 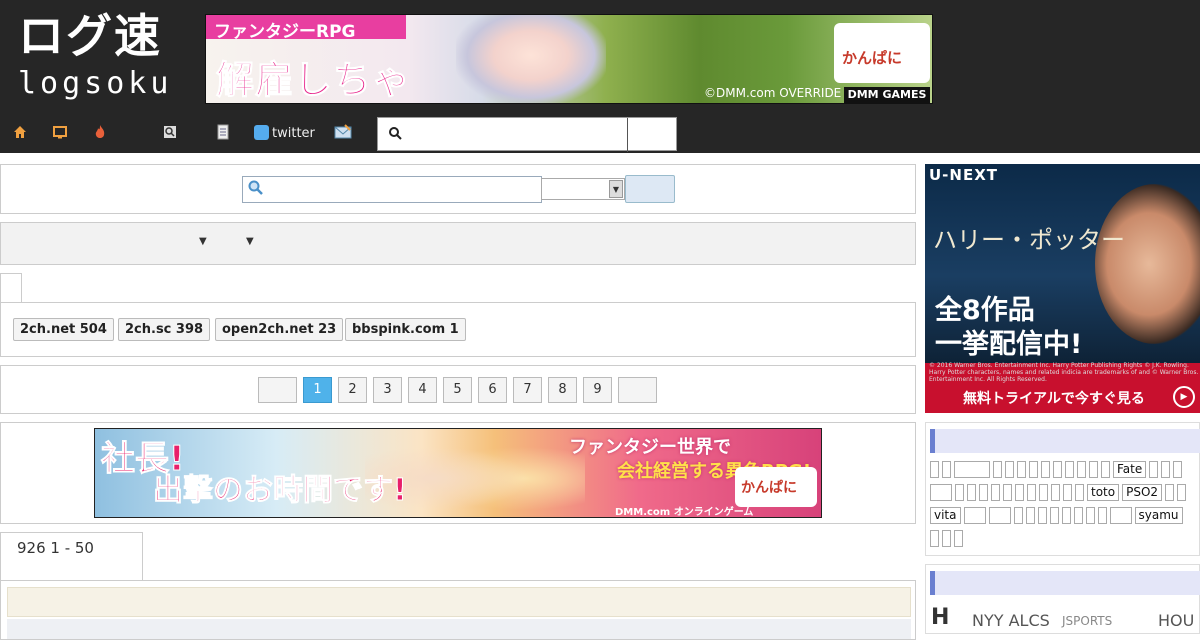 What do you see at coordinates (203, 241) in the screenshot?
I see `filter-dropdown-1-chevron-icon: ▼` at bounding box center [203, 241].